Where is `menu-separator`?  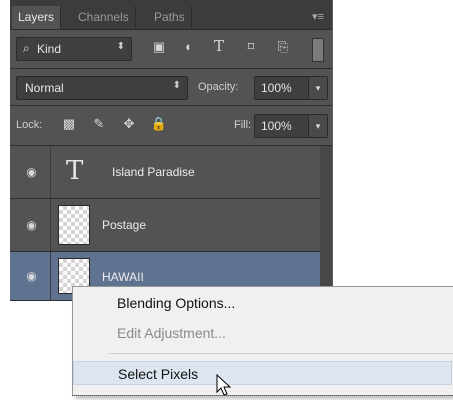
menu-separator is located at coordinates (281, 353).